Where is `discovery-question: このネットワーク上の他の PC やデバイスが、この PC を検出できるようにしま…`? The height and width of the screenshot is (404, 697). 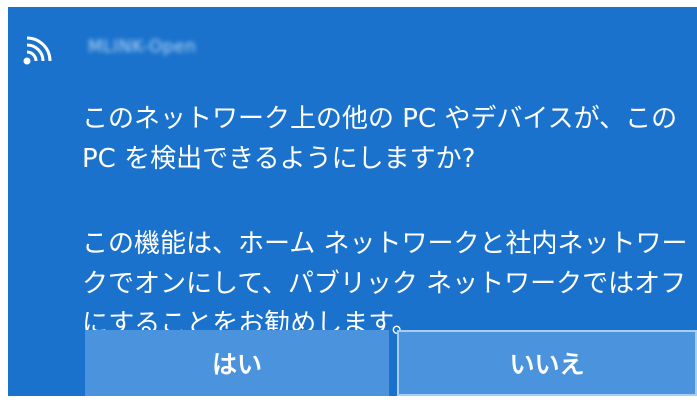
discovery-question: このネットワーク上の他の PC やデバイスが、この PC を検出できるようにしま… is located at coordinates (380, 139).